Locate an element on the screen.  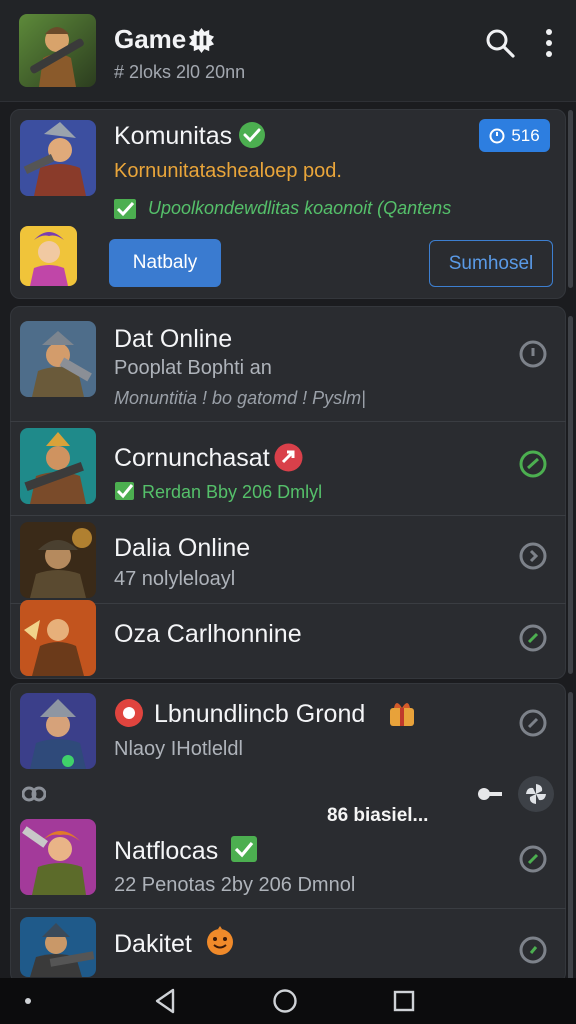
fan-button is located at coordinates (536, 794).